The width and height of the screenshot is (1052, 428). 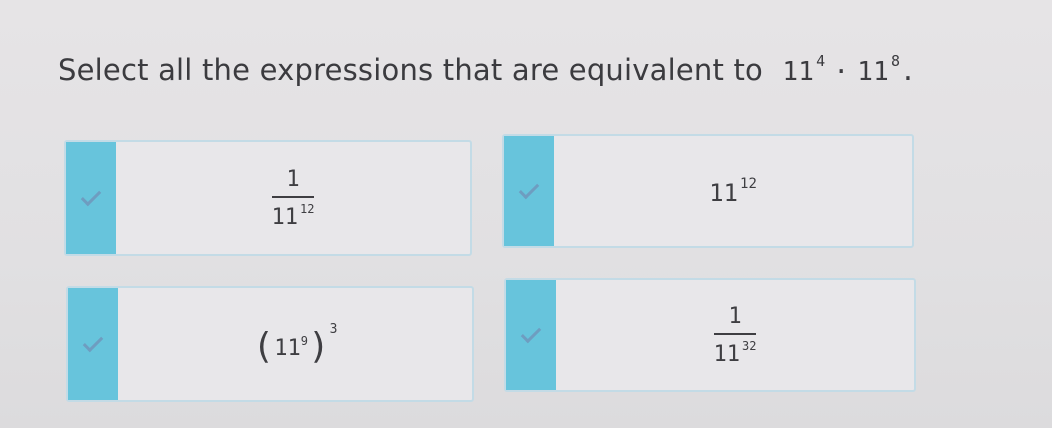 What do you see at coordinates (287, 348) in the screenshot?
I see `option-3-base: 11` at bounding box center [287, 348].